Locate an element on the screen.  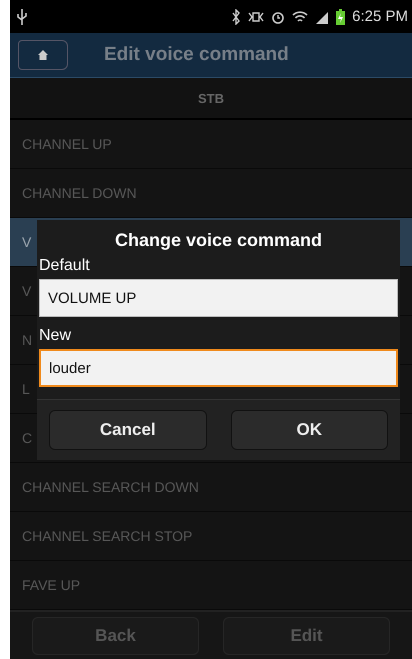
home-icon is located at coordinates (43, 55).